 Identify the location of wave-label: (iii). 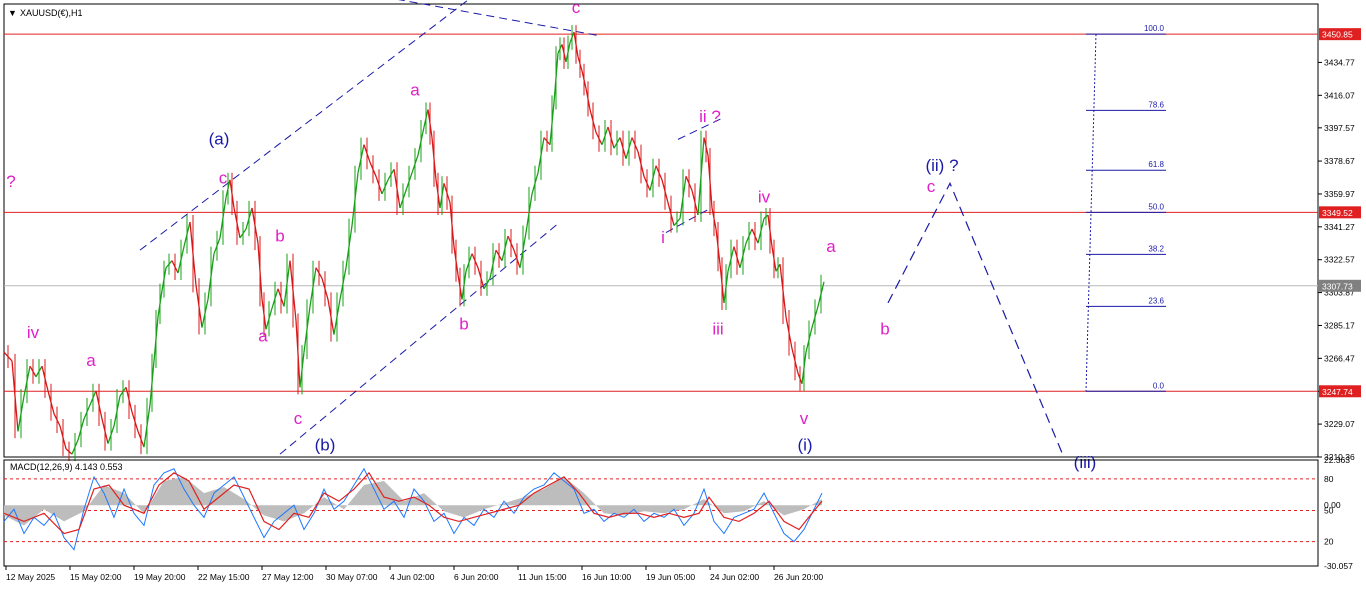
(1085, 462).